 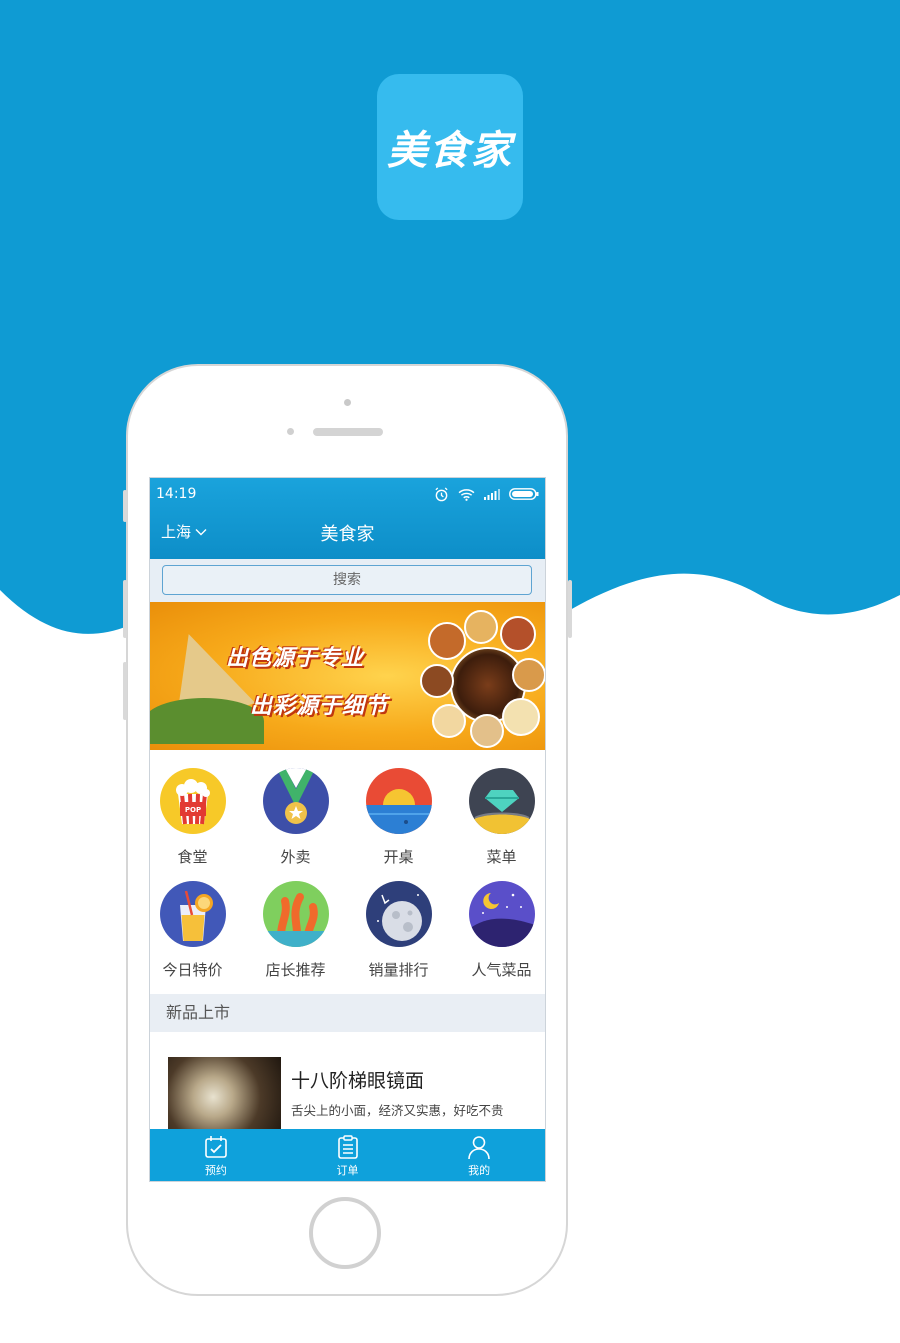 What do you see at coordinates (192, 857) in the screenshot?
I see `category-label: 食堂` at bounding box center [192, 857].